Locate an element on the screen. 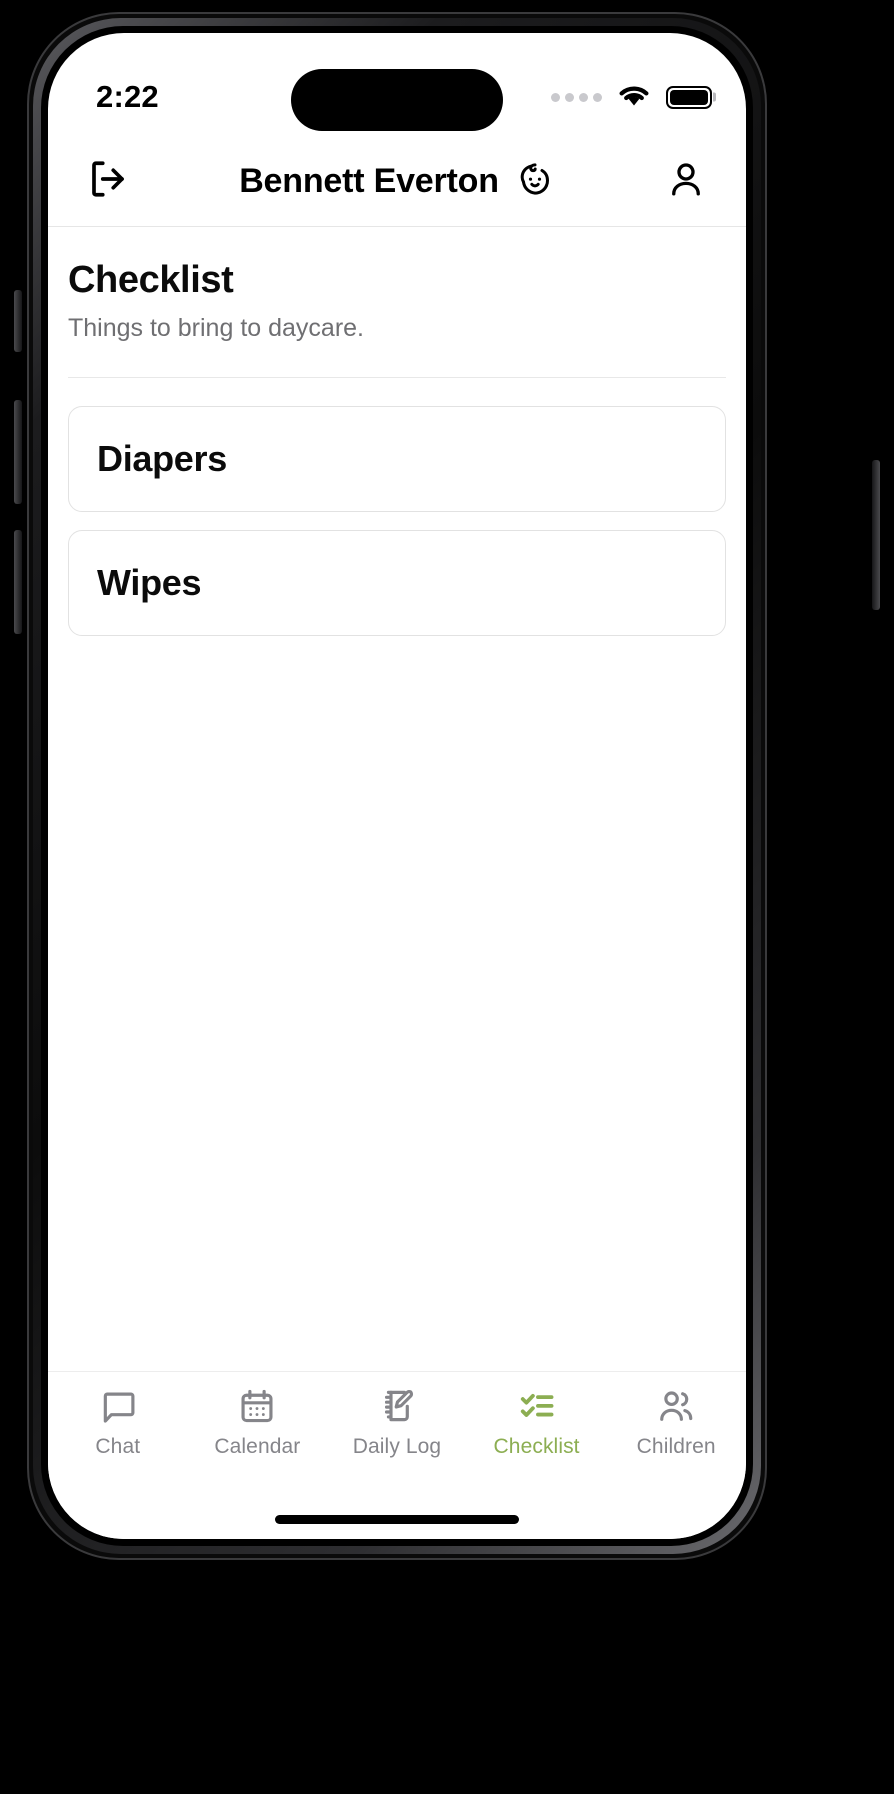  tab-children: Children is located at coordinates (676, 1422).